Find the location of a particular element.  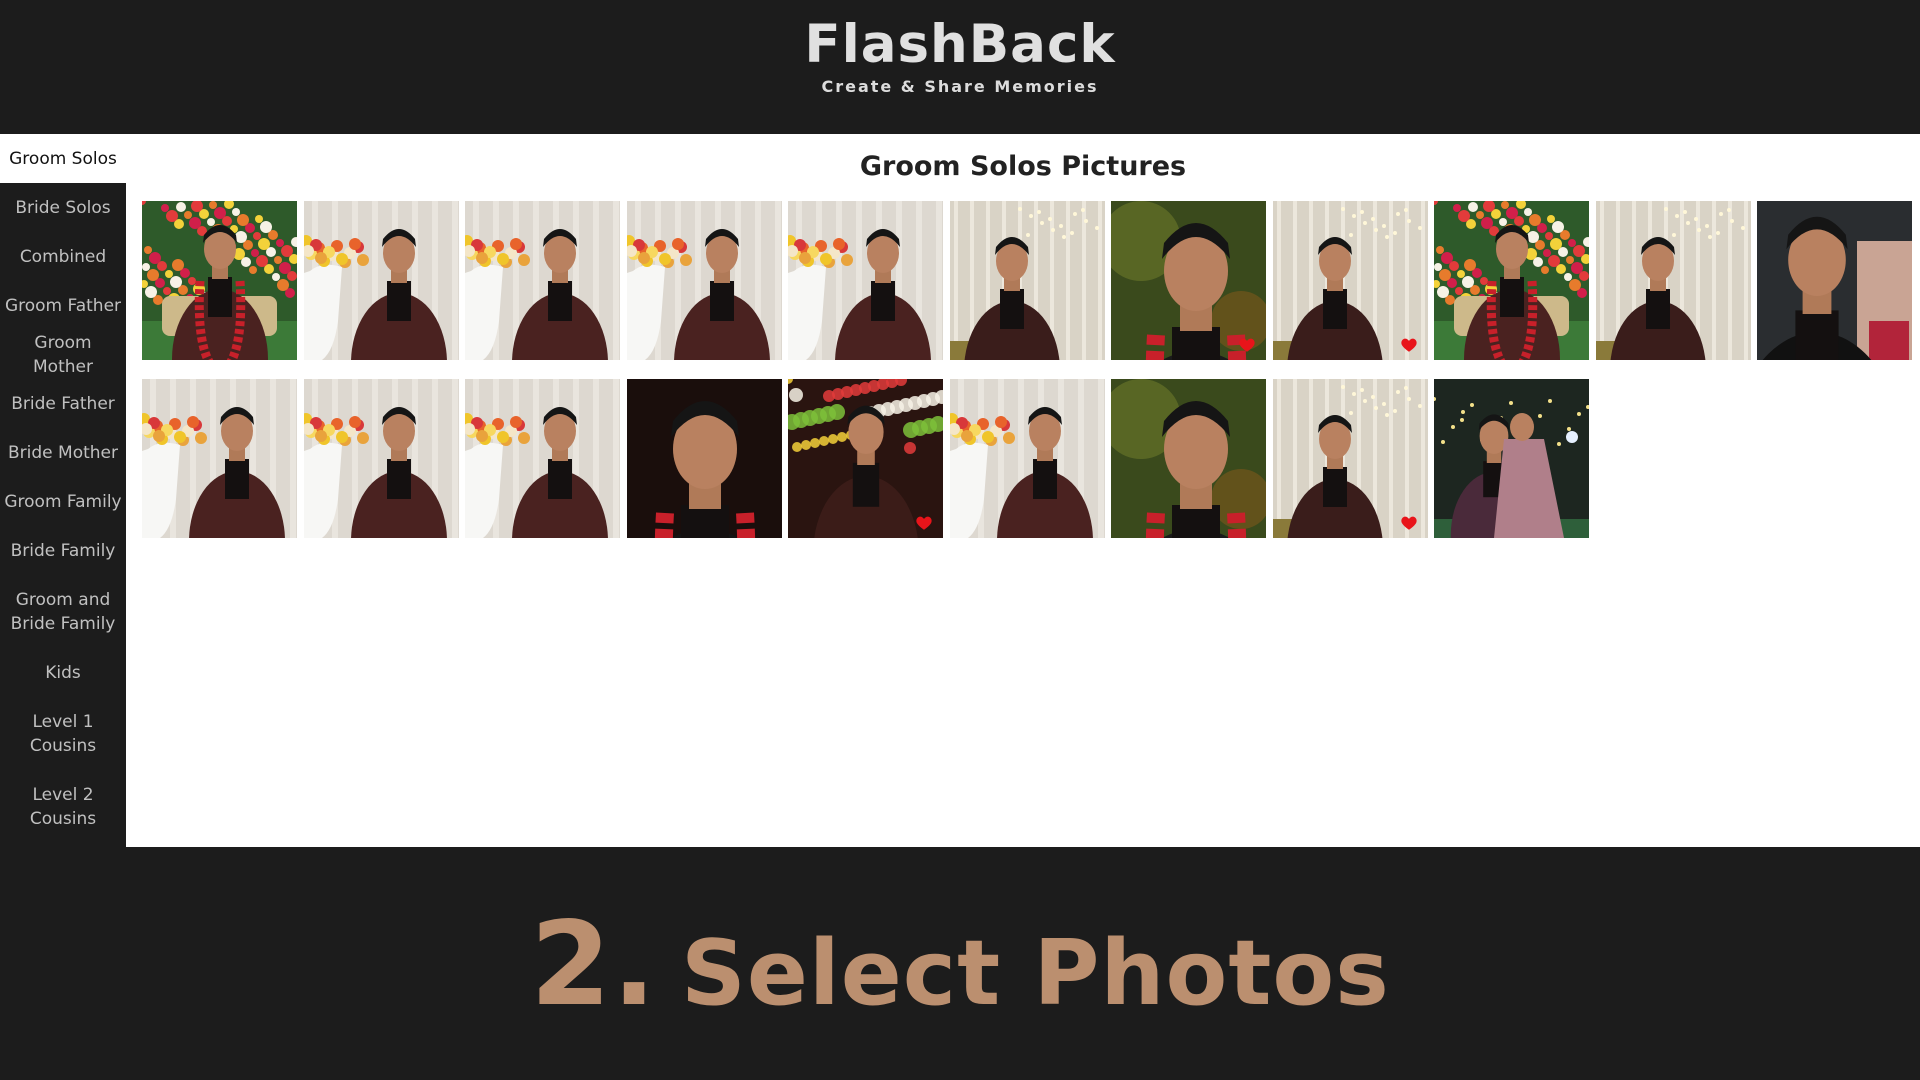

sidebar-item-level-1-cousins: Level 1 Cousins is located at coordinates (63, 733).